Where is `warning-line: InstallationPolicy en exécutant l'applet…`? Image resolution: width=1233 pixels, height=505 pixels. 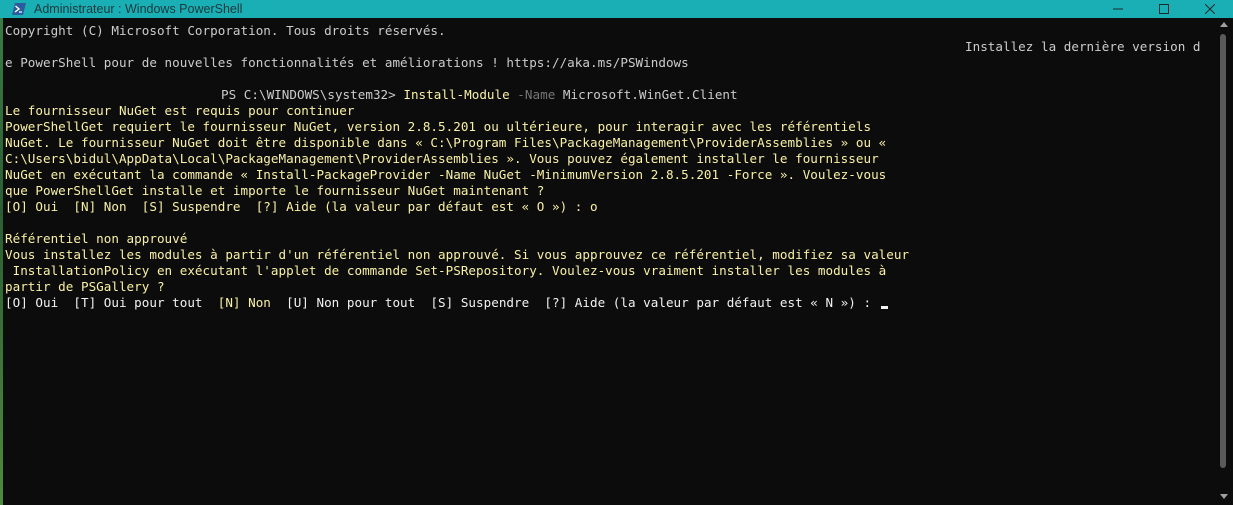
warning-line: InstallationPolicy en exécutant l'applet… is located at coordinates (446, 270).